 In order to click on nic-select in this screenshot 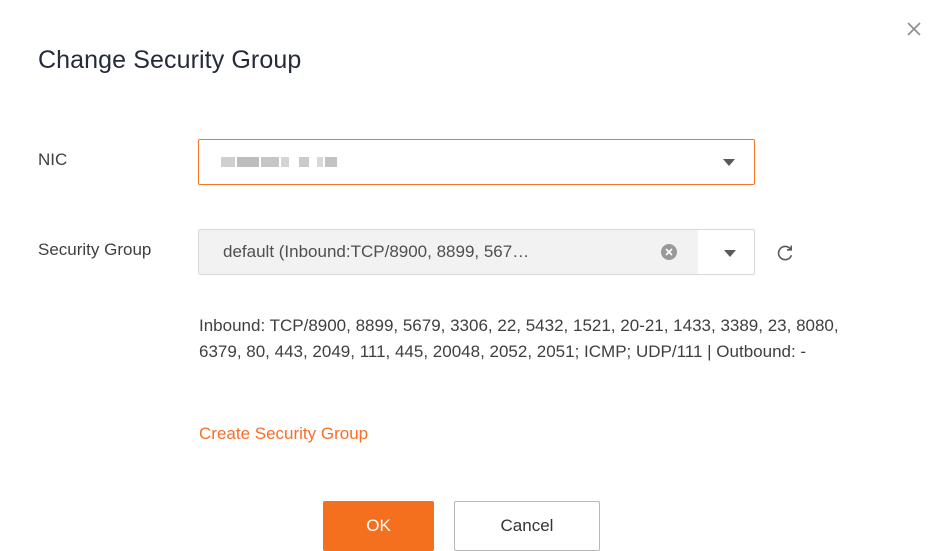, I will do `click(476, 162)`.